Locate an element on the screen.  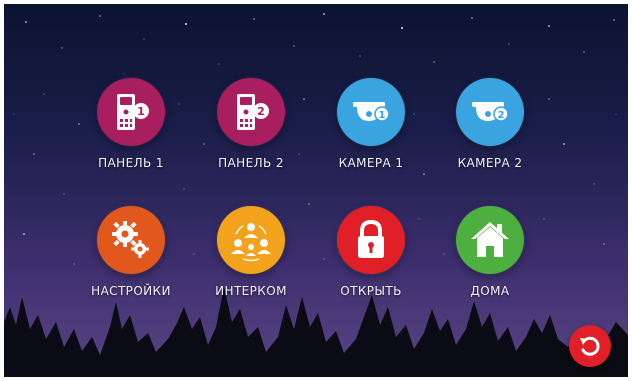
home-circle is located at coordinates (490, 240).